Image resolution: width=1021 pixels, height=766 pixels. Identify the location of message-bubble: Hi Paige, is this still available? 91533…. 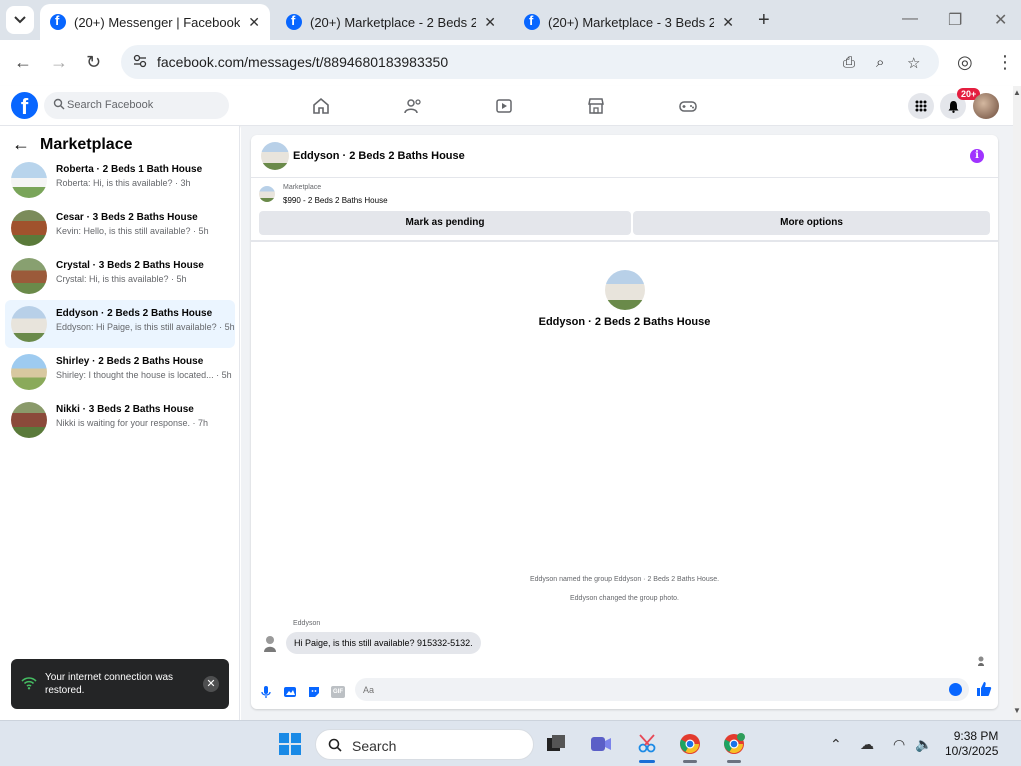
(383, 643).